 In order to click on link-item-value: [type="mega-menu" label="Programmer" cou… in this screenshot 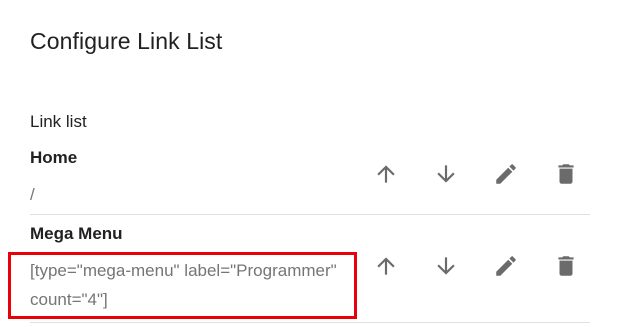, I will do `click(183, 285)`.